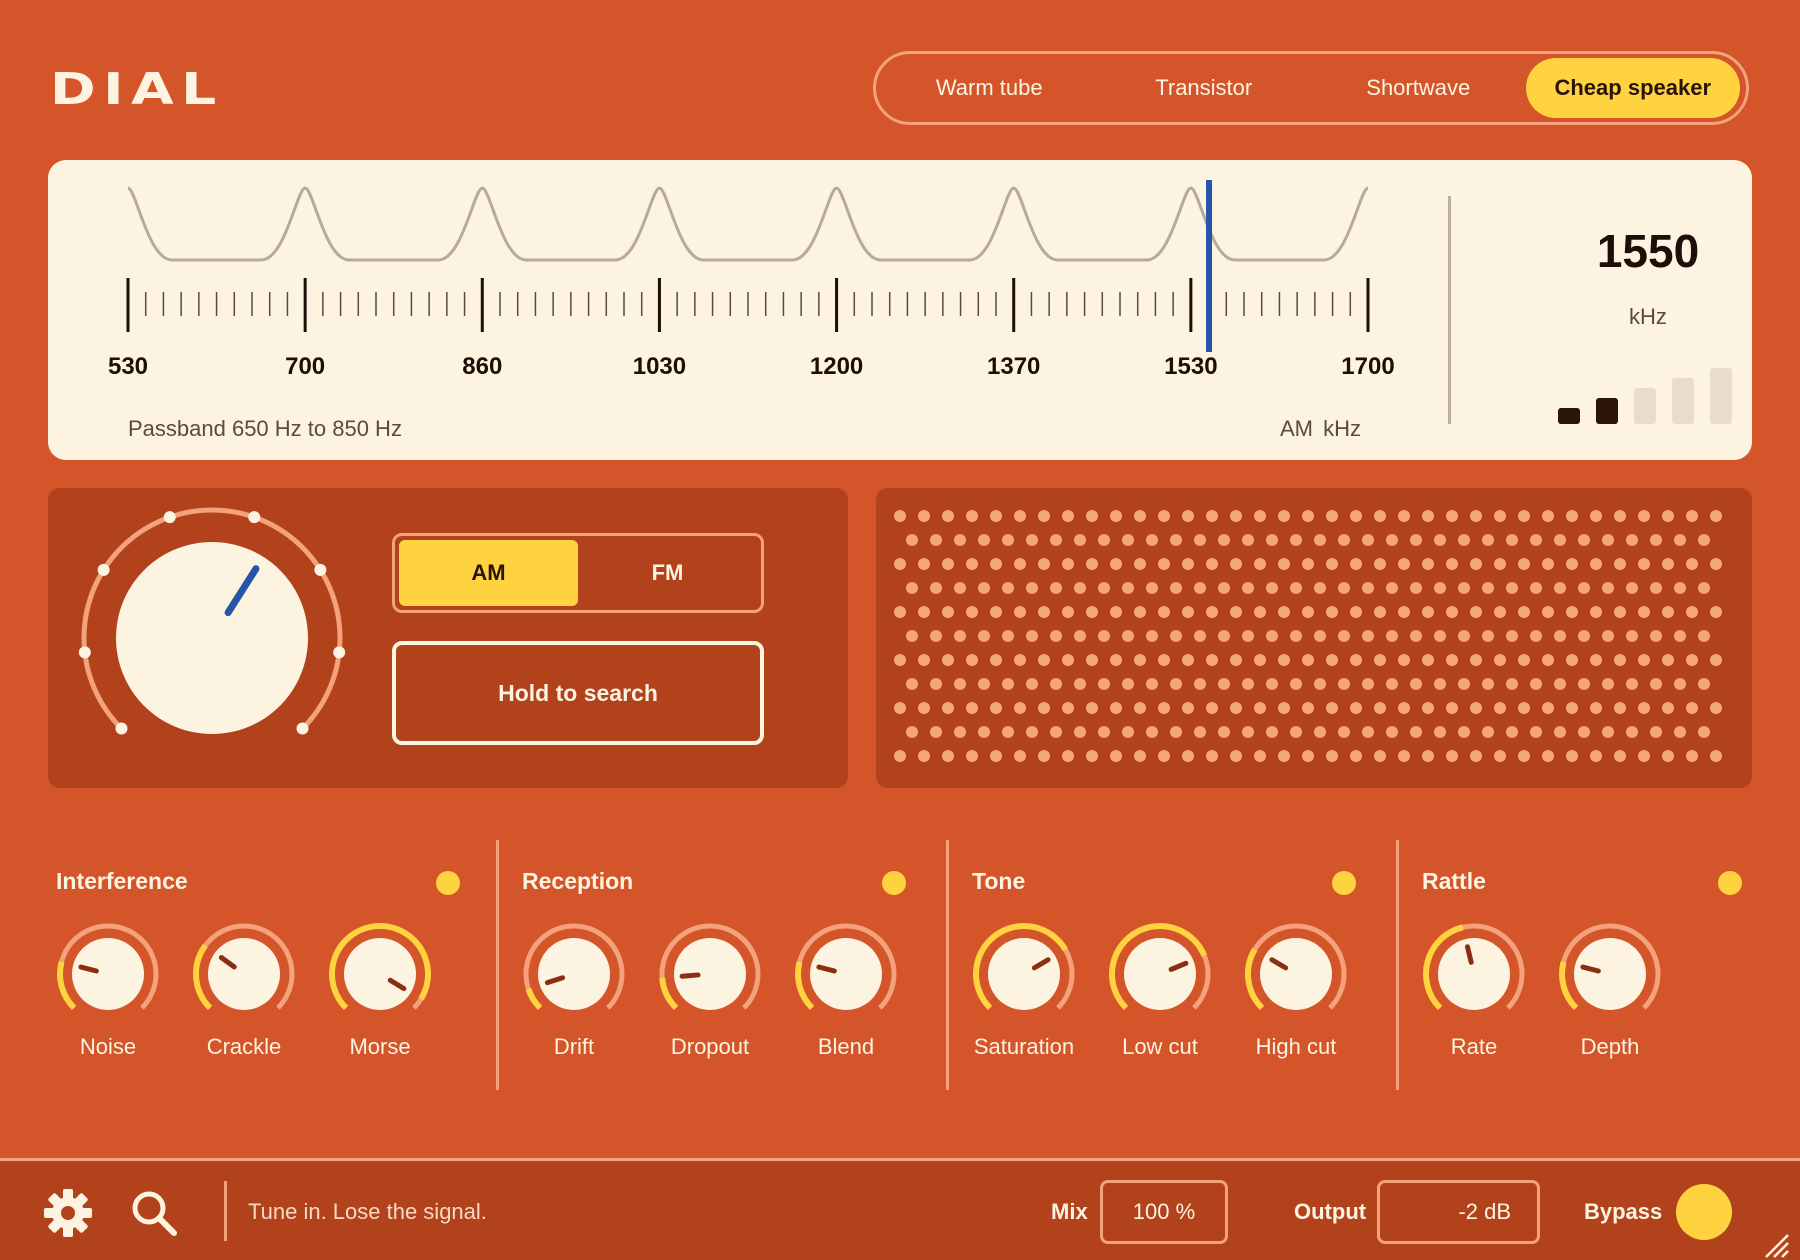  What do you see at coordinates (1164, 1212) in the screenshot?
I see `mix-field: 100 %` at bounding box center [1164, 1212].